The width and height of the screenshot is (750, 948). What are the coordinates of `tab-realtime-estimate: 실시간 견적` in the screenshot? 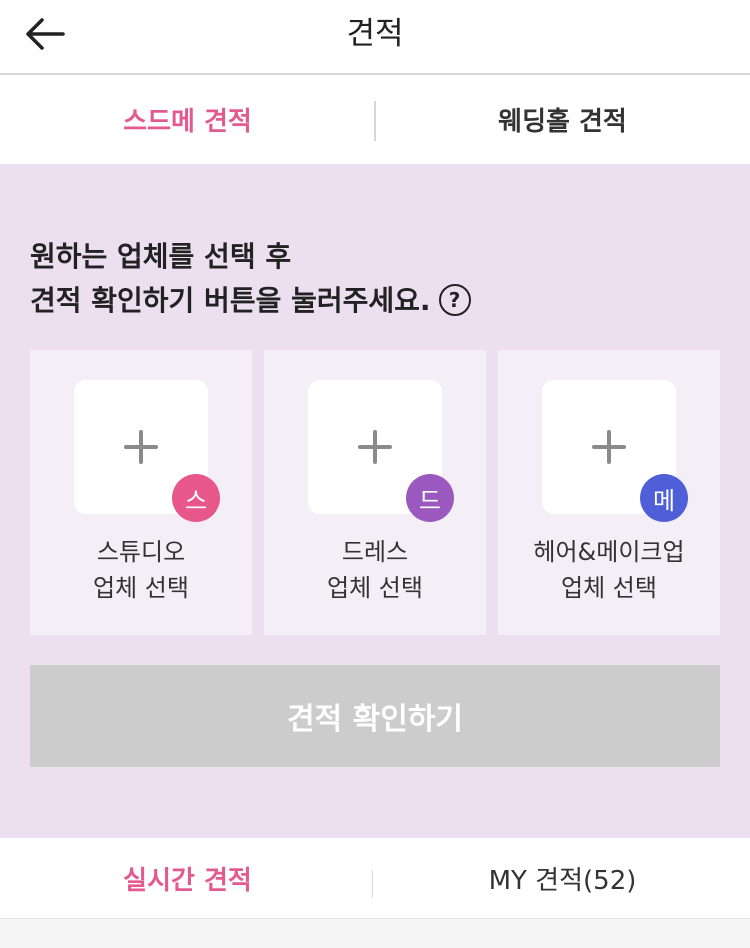 It's located at (187, 878).